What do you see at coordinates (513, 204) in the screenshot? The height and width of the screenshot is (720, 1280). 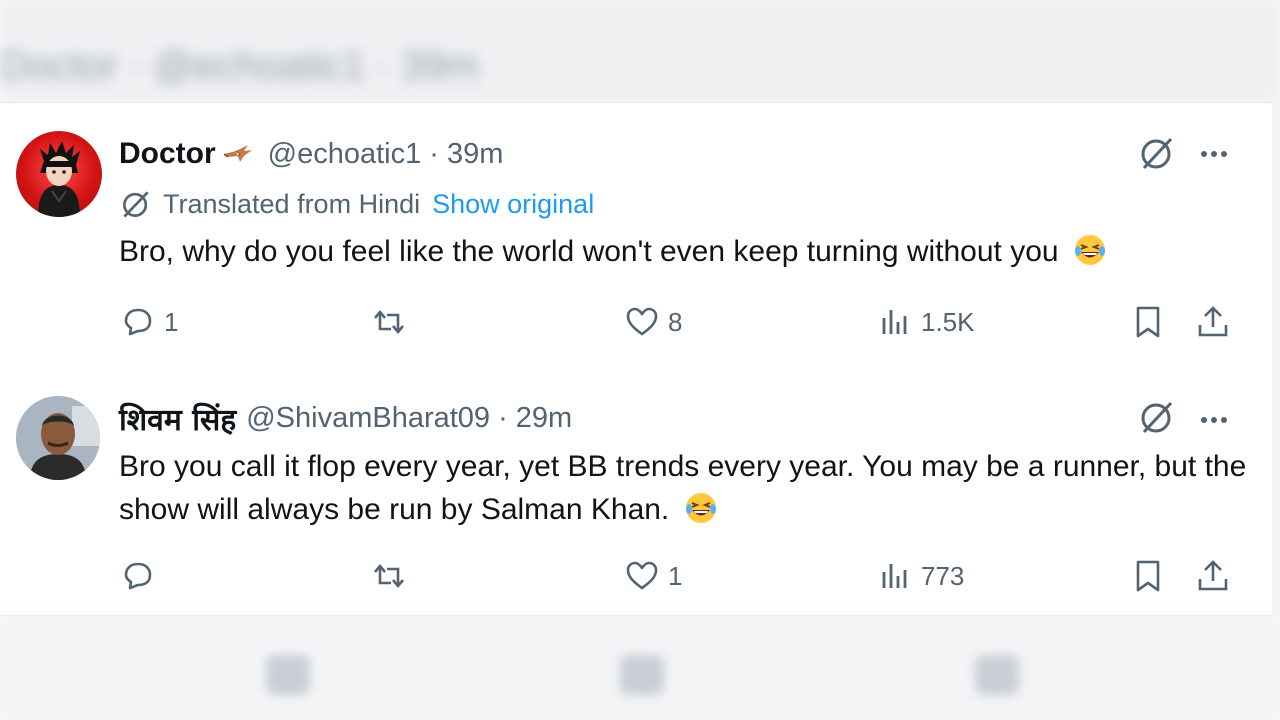 I see `show-original-link: Show original` at bounding box center [513, 204].